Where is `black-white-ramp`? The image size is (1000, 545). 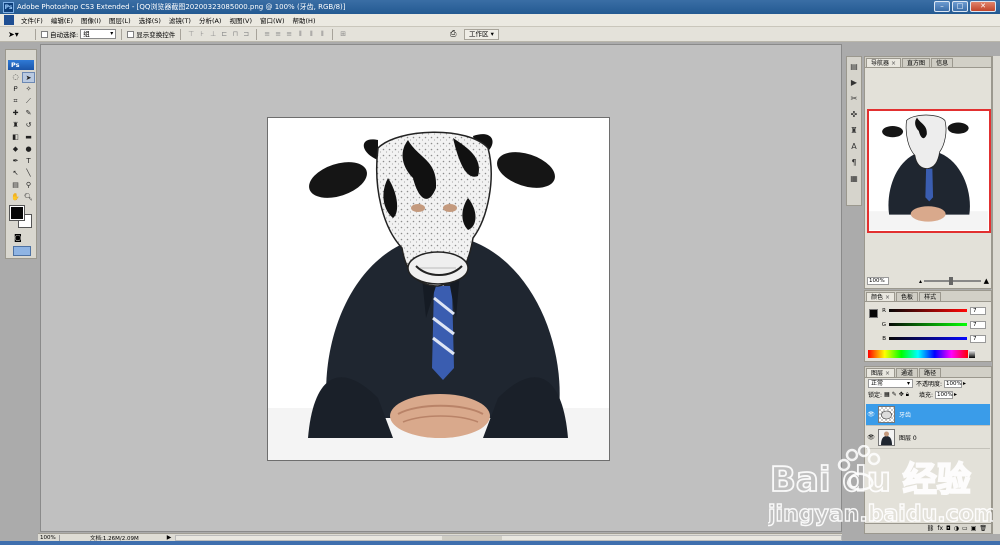 black-white-ramp is located at coordinates (972, 354).